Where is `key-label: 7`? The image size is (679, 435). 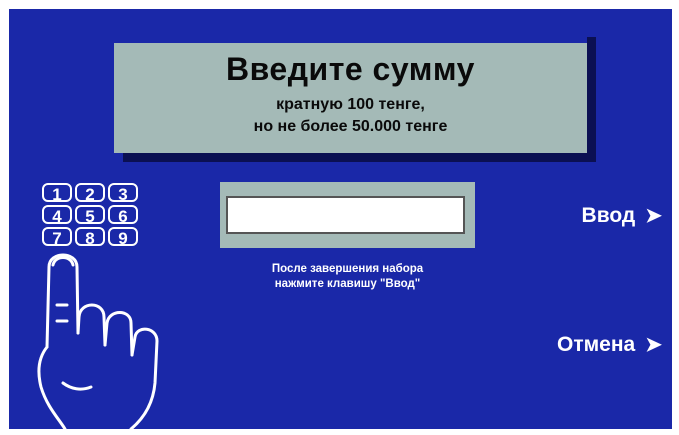 key-label: 7 is located at coordinates (57, 238).